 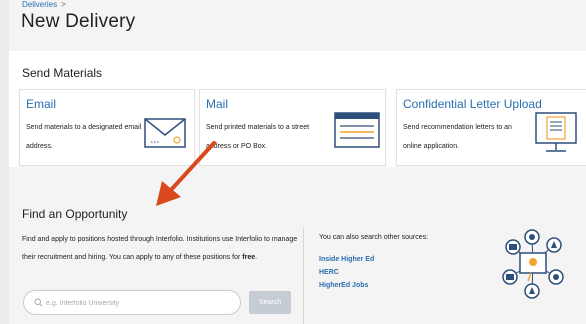 I want to click on send-materials-title: Send Materials, so click(x=62, y=73).